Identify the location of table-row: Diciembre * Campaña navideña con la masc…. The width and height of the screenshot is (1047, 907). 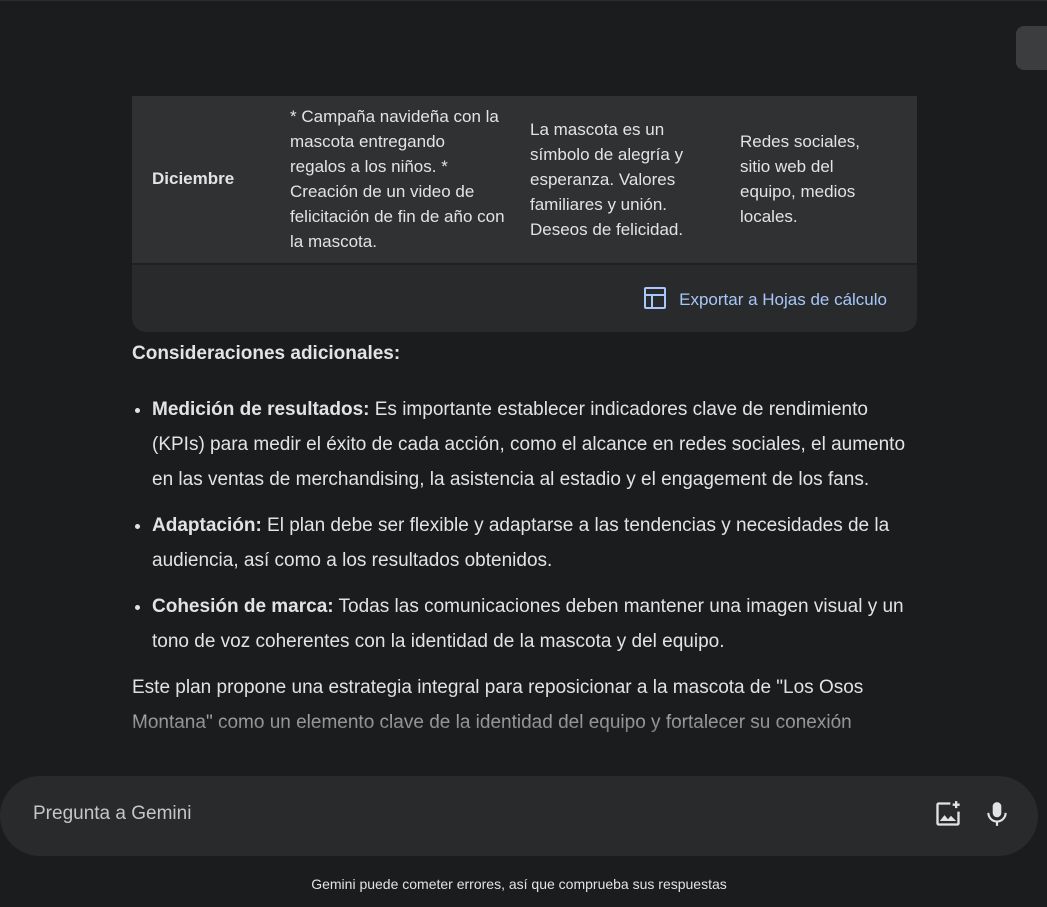
(524, 179).